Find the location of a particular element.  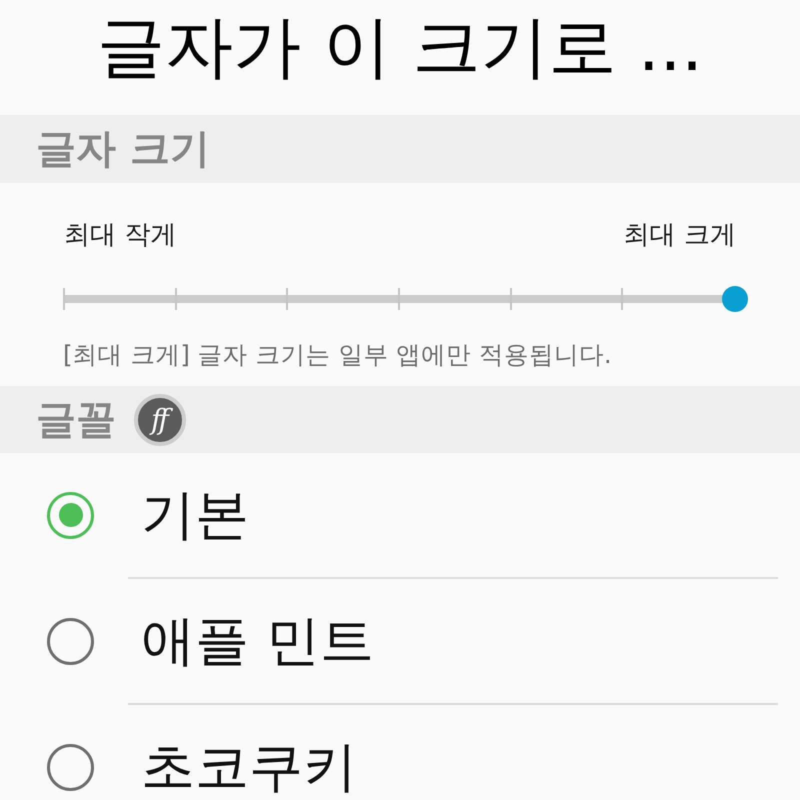

max-size-label: 최대 크게 is located at coordinates (680, 235).